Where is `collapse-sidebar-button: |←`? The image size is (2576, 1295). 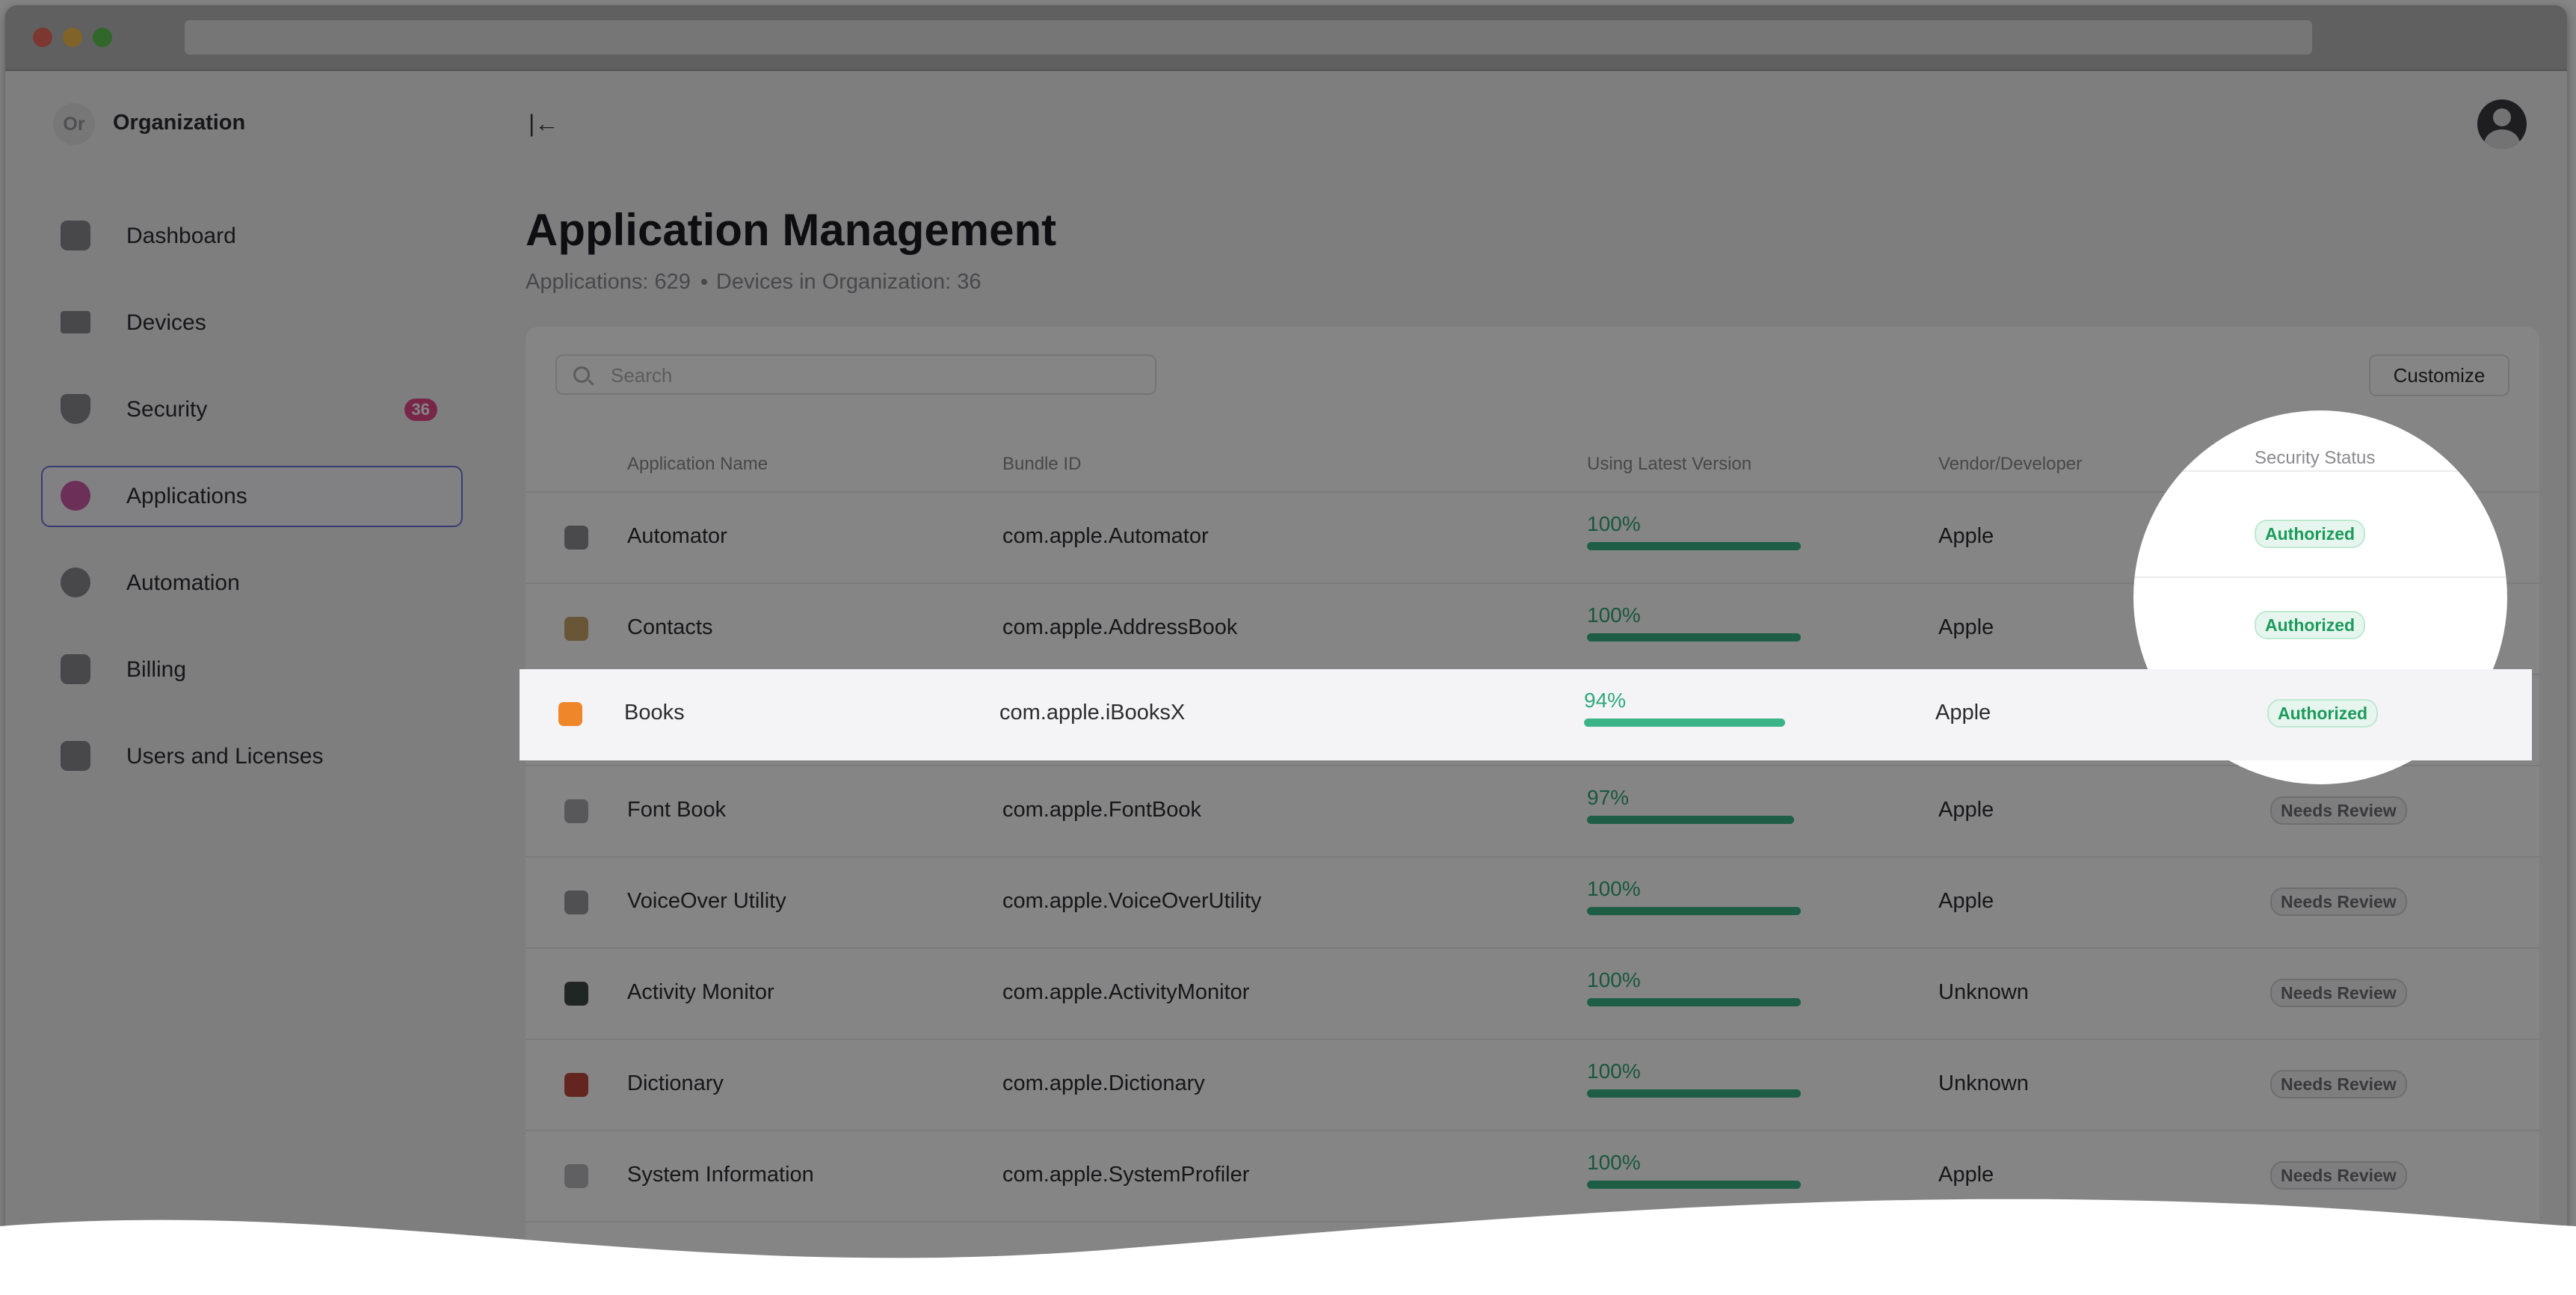 collapse-sidebar-button: |← is located at coordinates (545, 124).